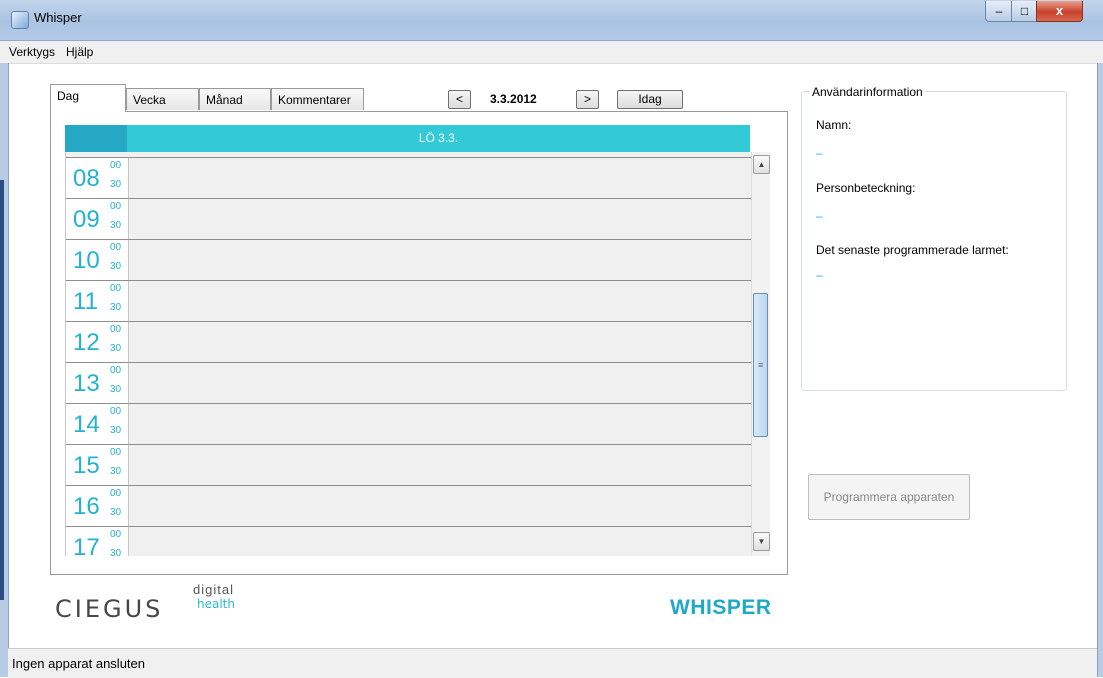 Image resolution: width=1103 pixels, height=678 pixels. What do you see at coordinates (86, 219) in the screenshot?
I see `hour-label: 09` at bounding box center [86, 219].